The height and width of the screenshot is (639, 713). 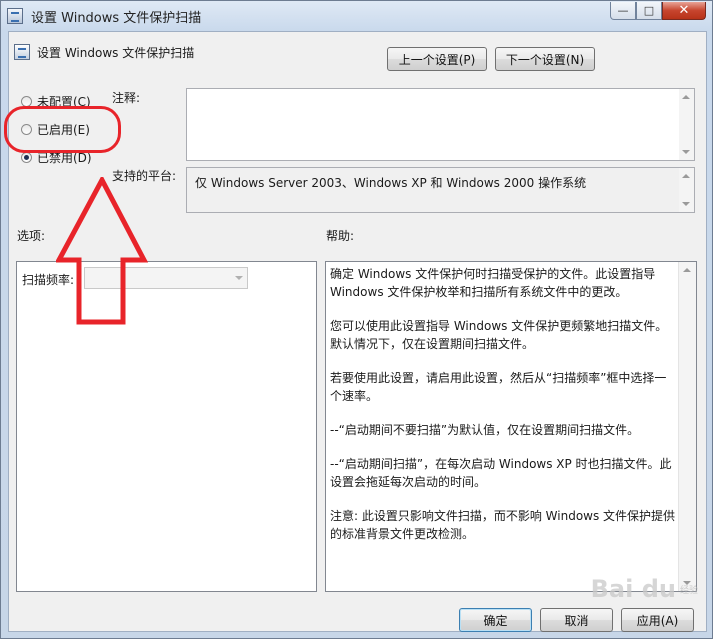 I want to click on comment-label: 注释:, so click(x=126, y=98).